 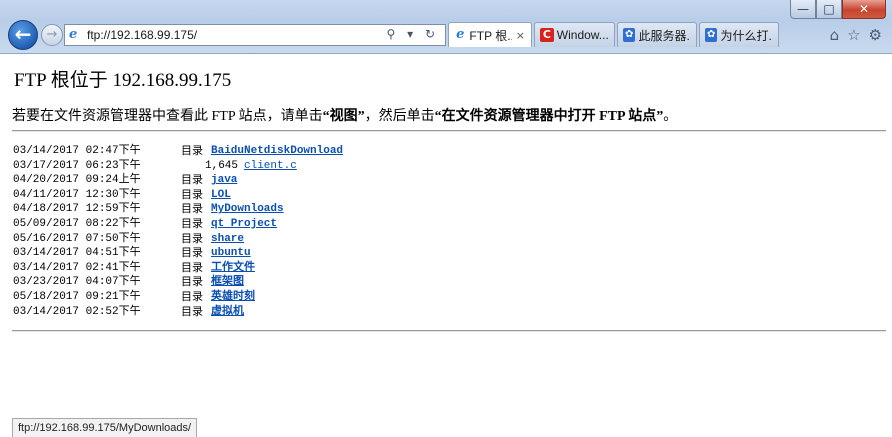 What do you see at coordinates (829, 9) in the screenshot?
I see `maximize-button: □` at bounding box center [829, 9].